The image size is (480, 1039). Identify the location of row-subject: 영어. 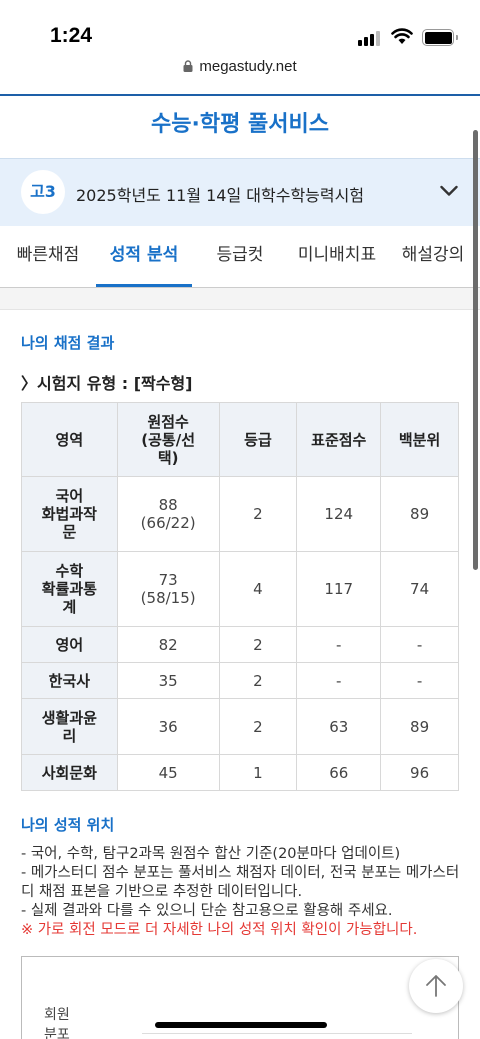
(69, 644).